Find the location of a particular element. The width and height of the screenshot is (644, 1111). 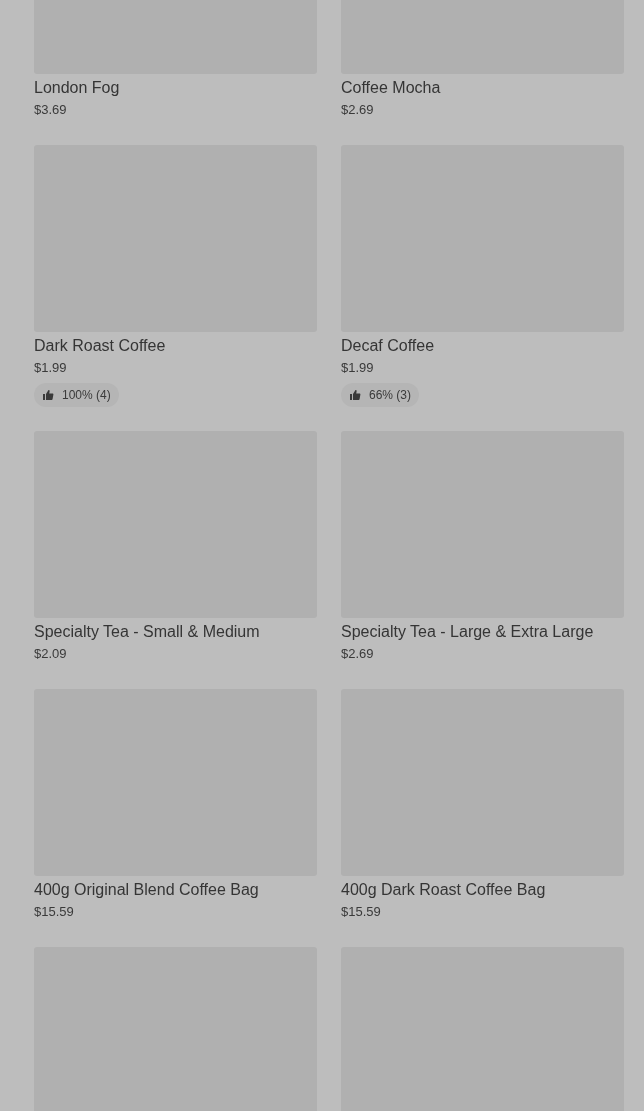

product-name: London Fog is located at coordinates (77, 88).